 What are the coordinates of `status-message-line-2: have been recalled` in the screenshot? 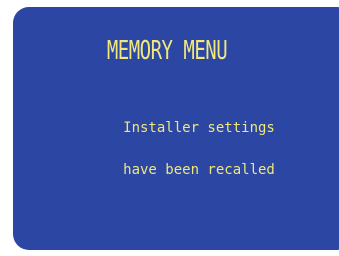 It's located at (199, 170).